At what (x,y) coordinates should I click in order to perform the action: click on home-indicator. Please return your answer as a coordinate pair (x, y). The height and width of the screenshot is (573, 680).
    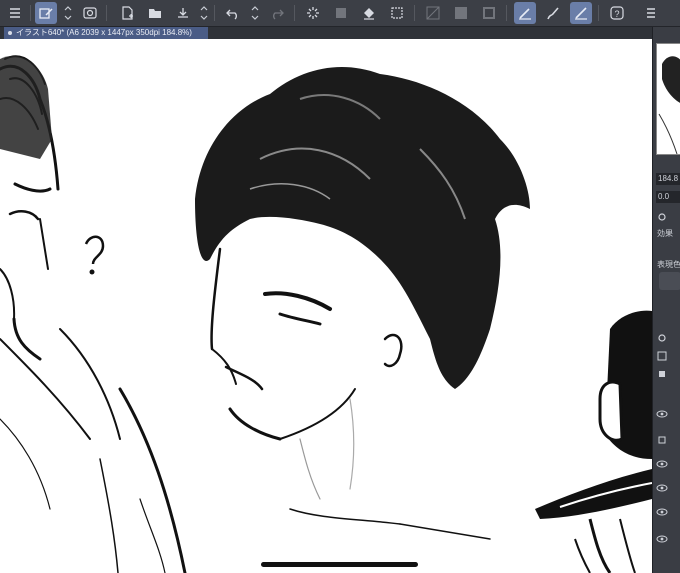
    Looking at the image, I should click on (339, 564).